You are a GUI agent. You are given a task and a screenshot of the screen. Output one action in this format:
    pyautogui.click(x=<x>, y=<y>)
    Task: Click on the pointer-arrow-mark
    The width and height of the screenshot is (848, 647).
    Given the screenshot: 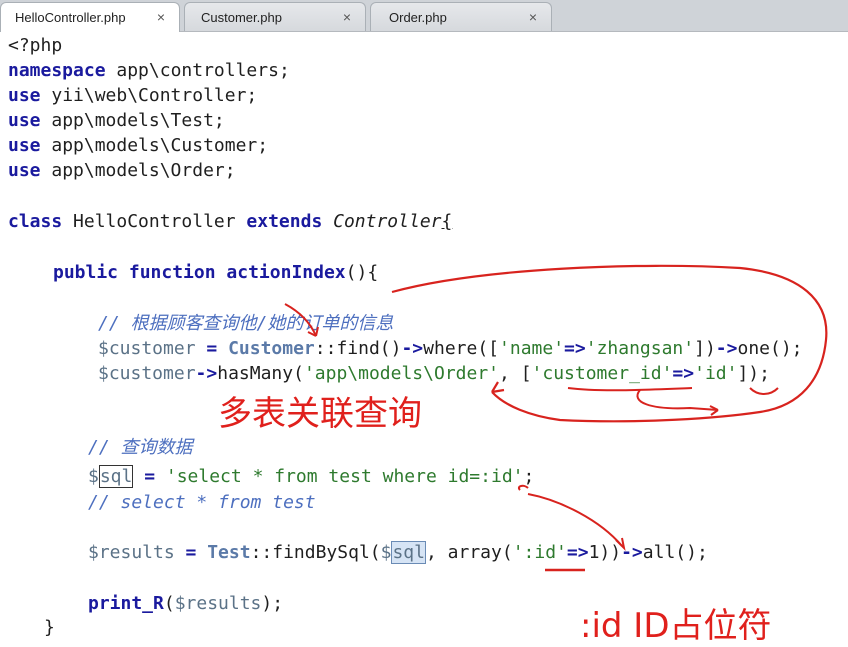 What is the action you would take?
    pyautogui.click(x=300, y=320)
    